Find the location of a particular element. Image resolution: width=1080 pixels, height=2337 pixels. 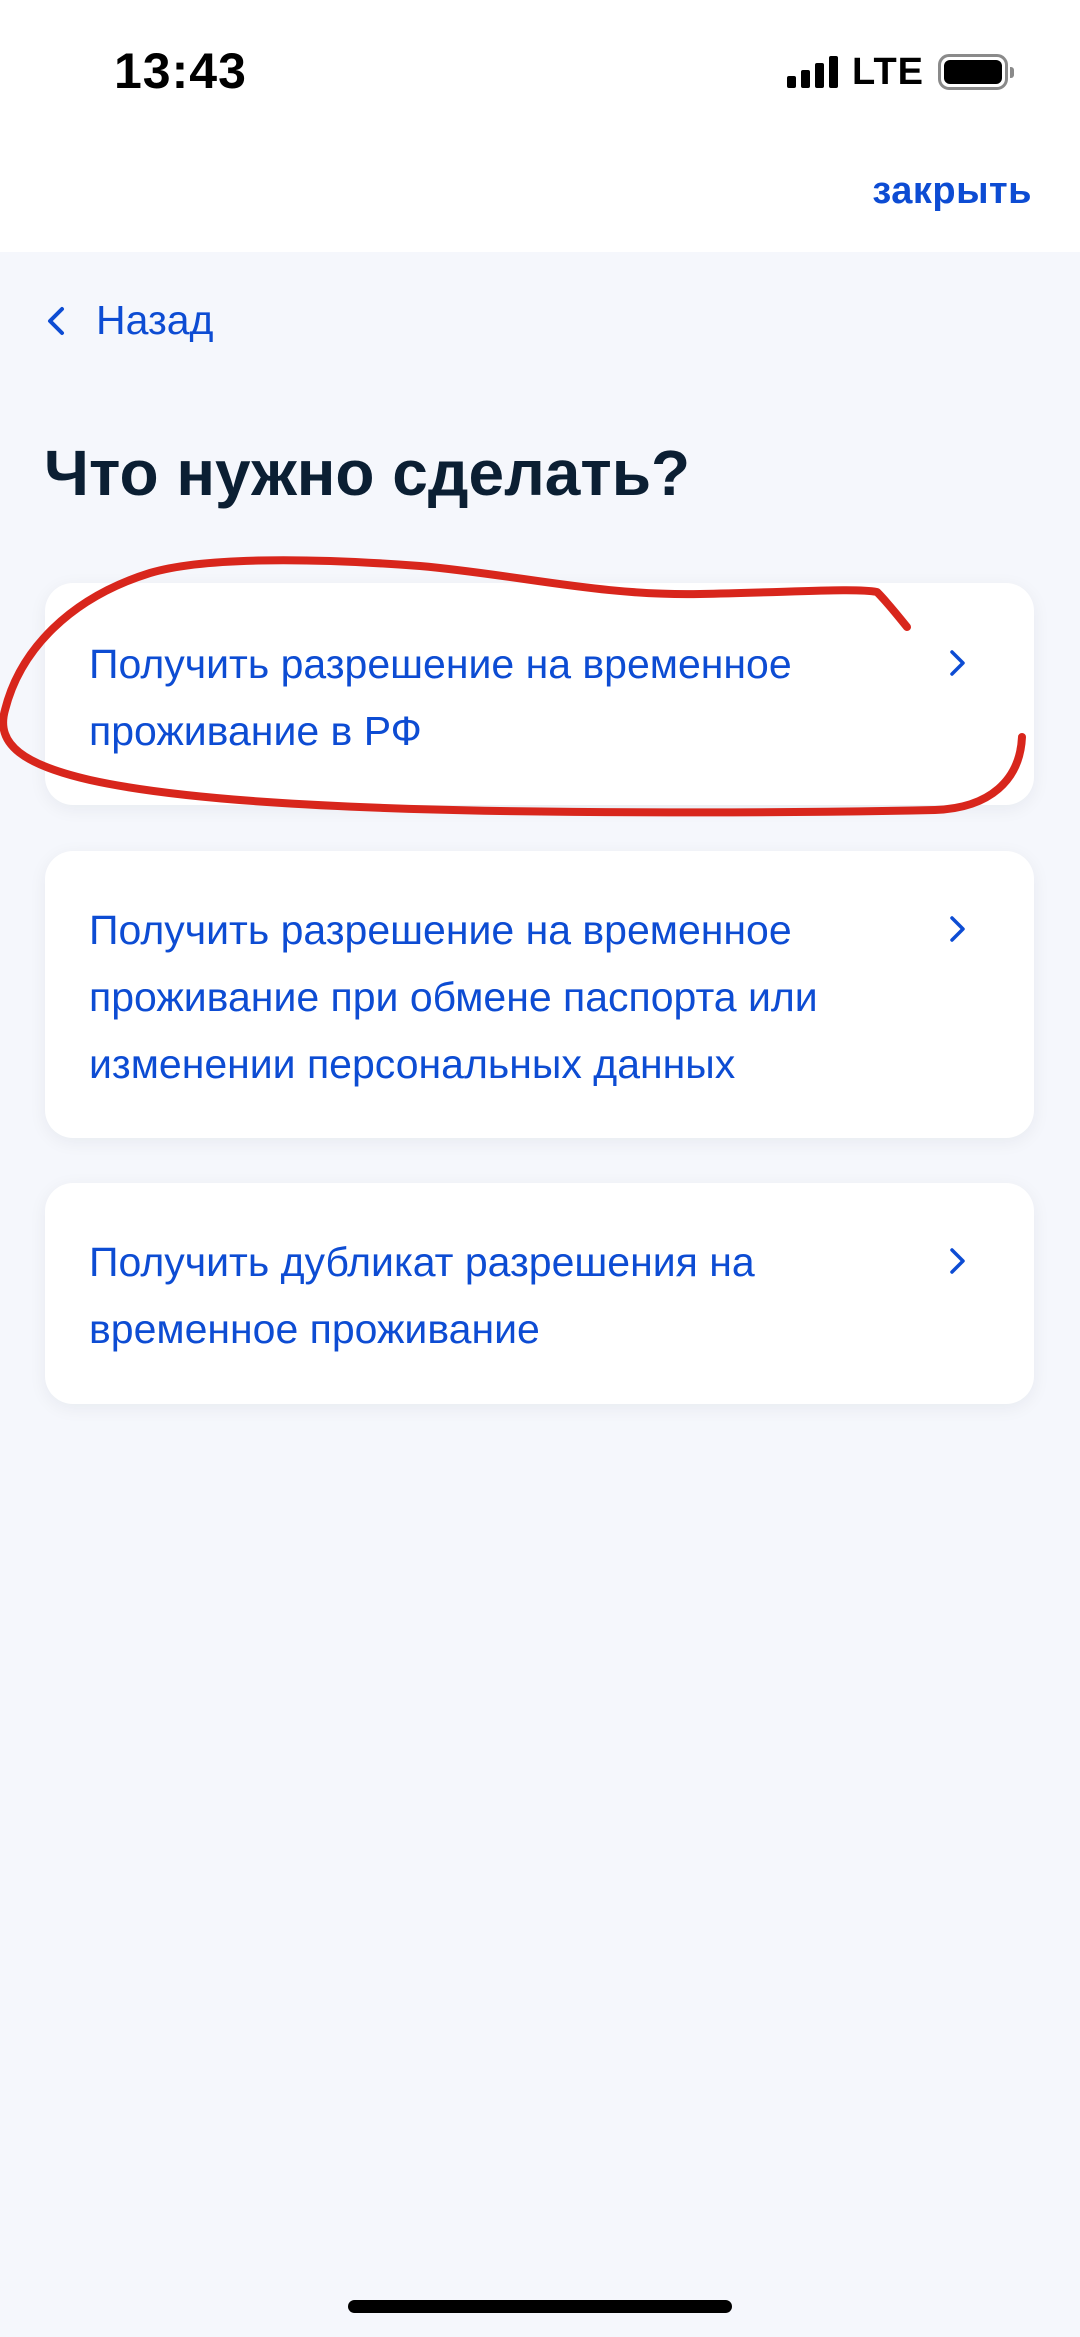

status-indicators: LTE is located at coordinates (900, 71).